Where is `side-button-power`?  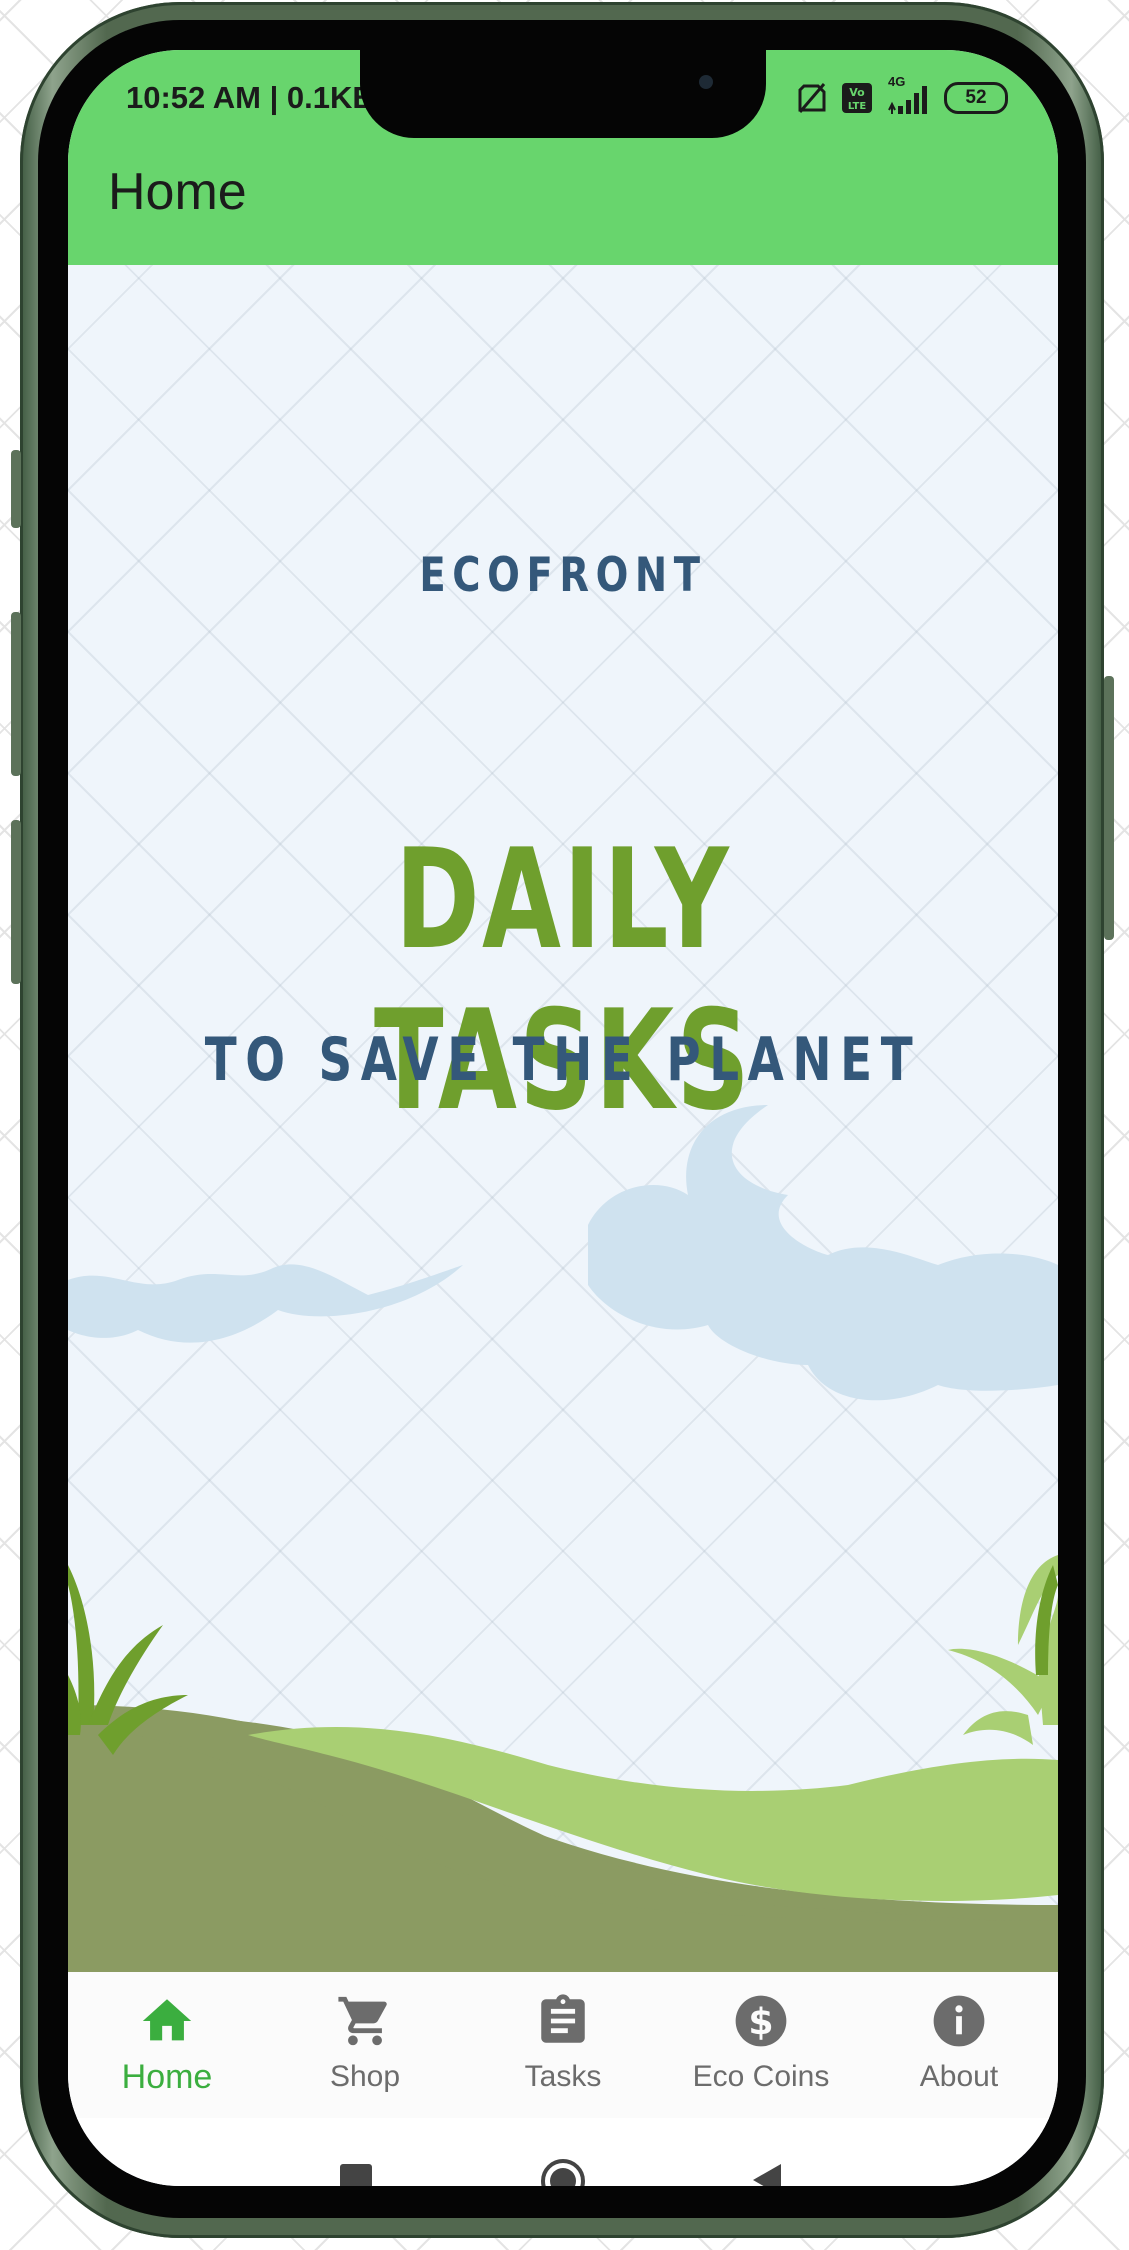
side-button-power is located at coordinates (1109, 808).